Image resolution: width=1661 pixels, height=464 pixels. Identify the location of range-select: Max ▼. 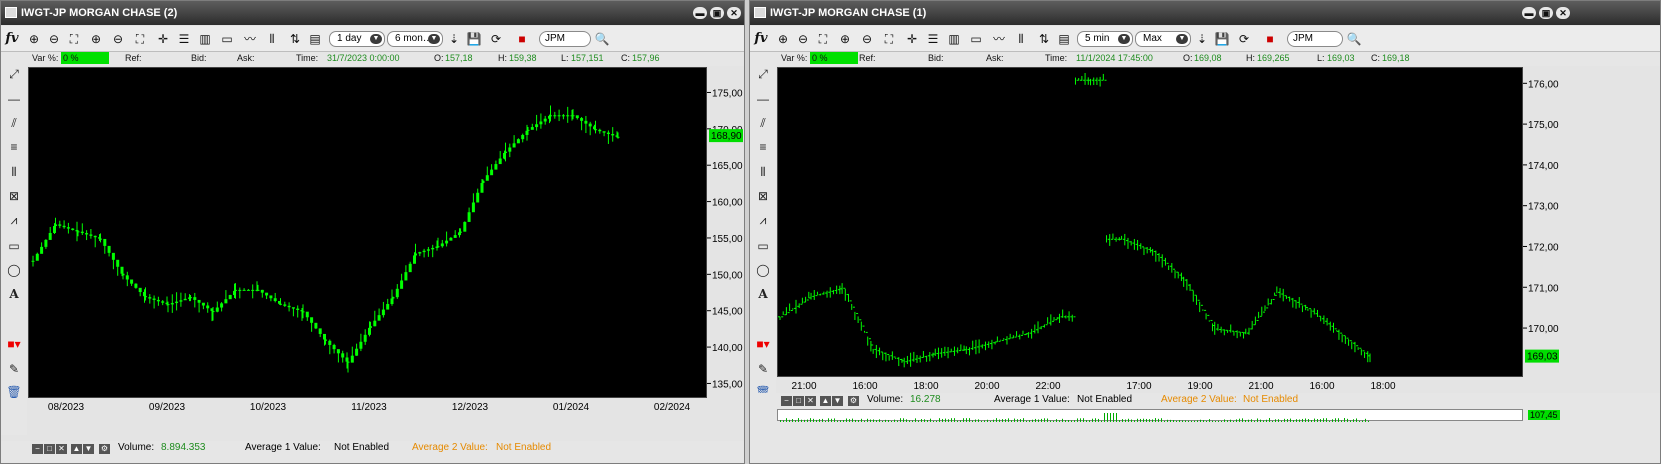
(1163, 39).